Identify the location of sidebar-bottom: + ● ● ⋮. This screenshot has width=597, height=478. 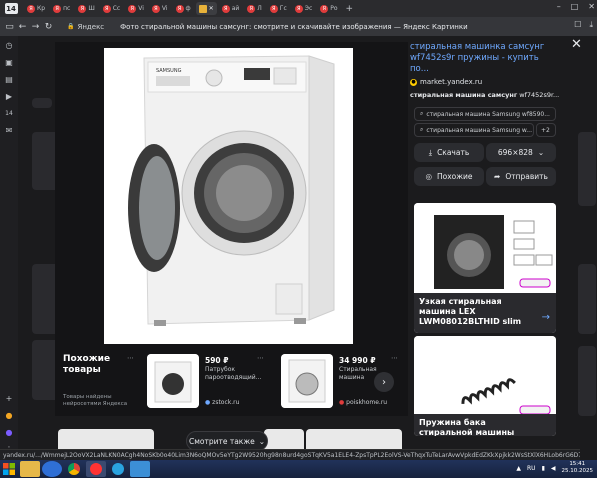
(9, 423).